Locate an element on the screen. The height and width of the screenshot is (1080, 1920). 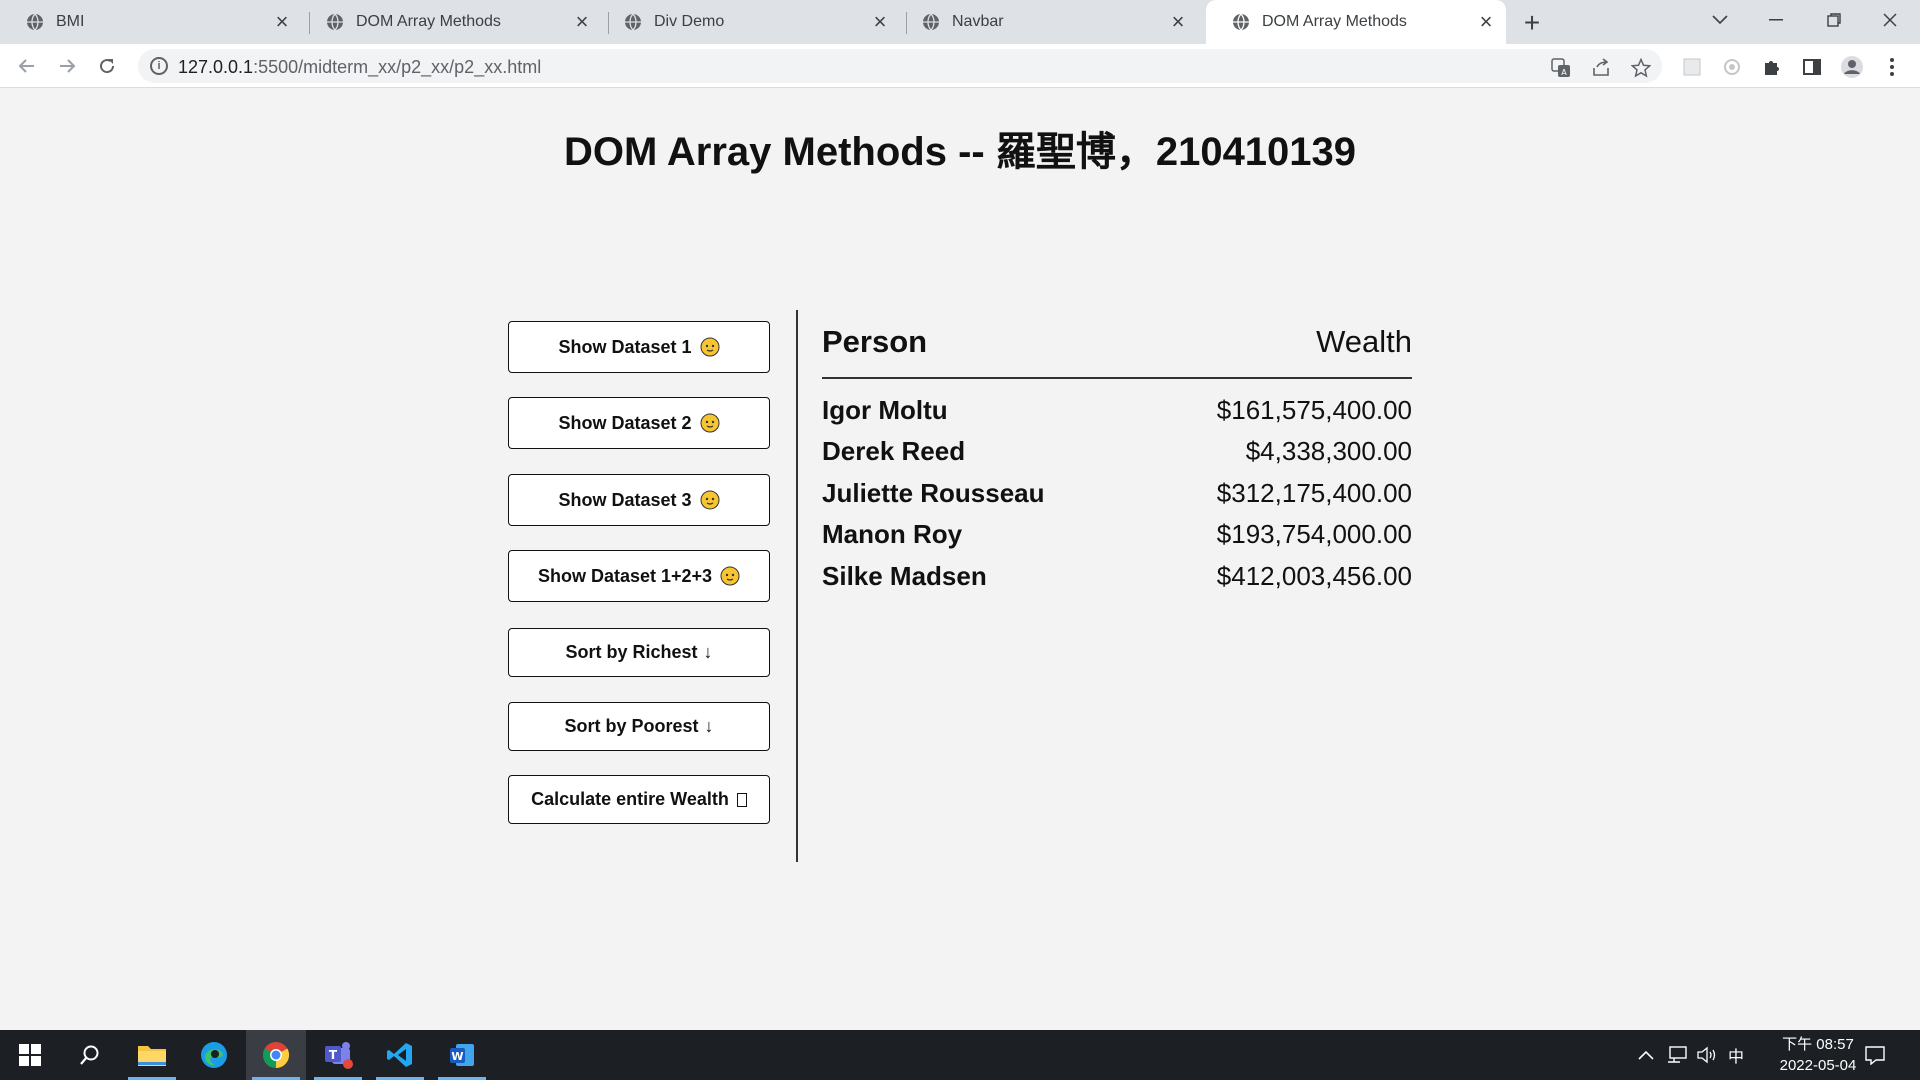
tab-title: Div Demo is located at coordinates (689, 21).